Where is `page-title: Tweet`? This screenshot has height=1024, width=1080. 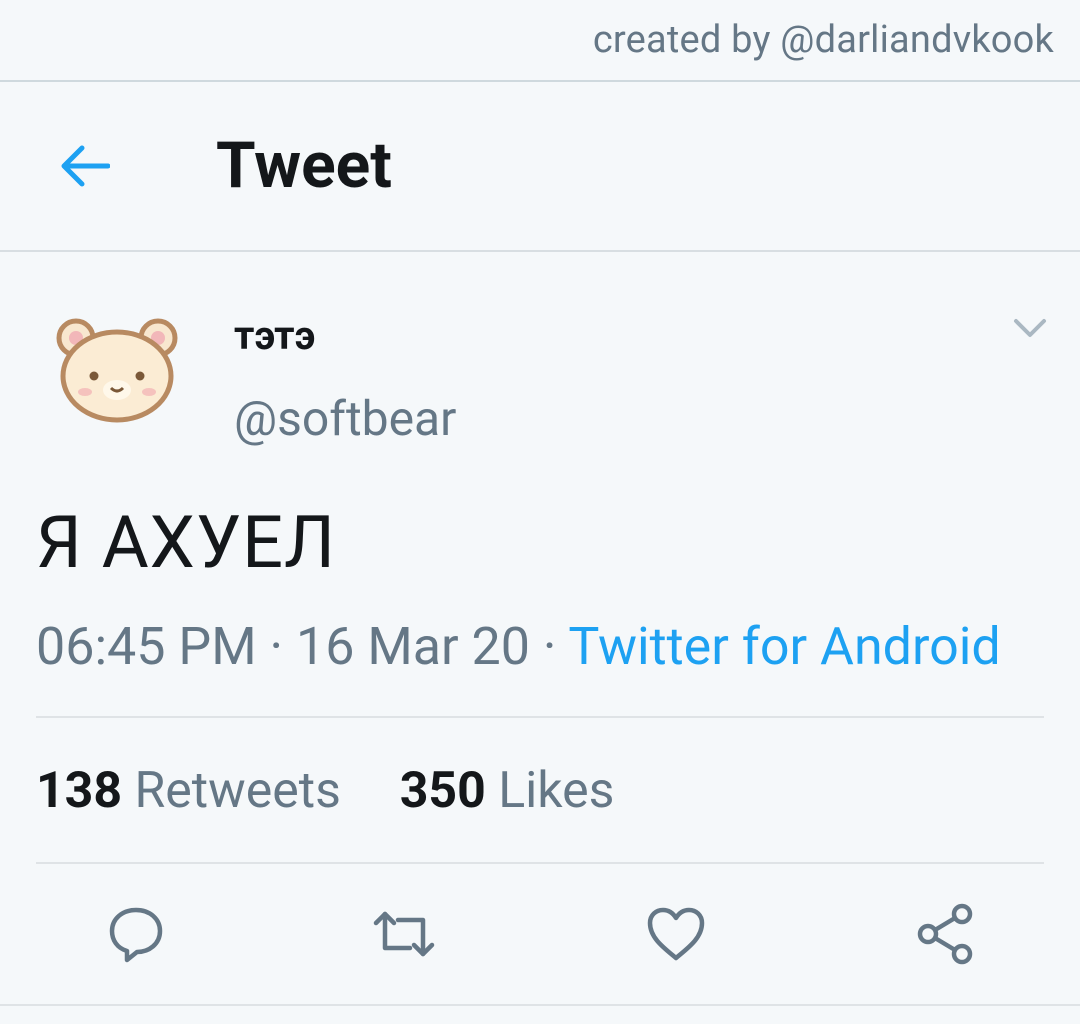 page-title: Tweet is located at coordinates (304, 165).